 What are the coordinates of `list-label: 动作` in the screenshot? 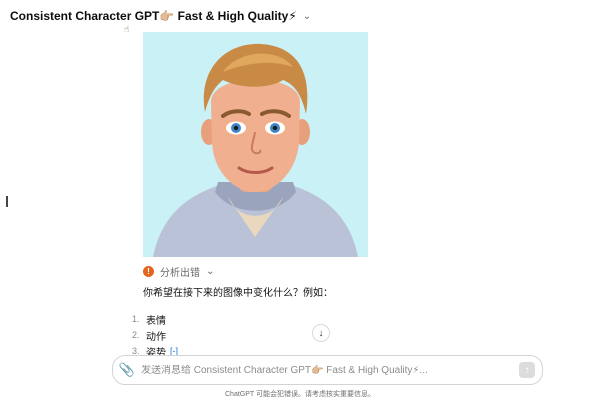 It's located at (156, 337).